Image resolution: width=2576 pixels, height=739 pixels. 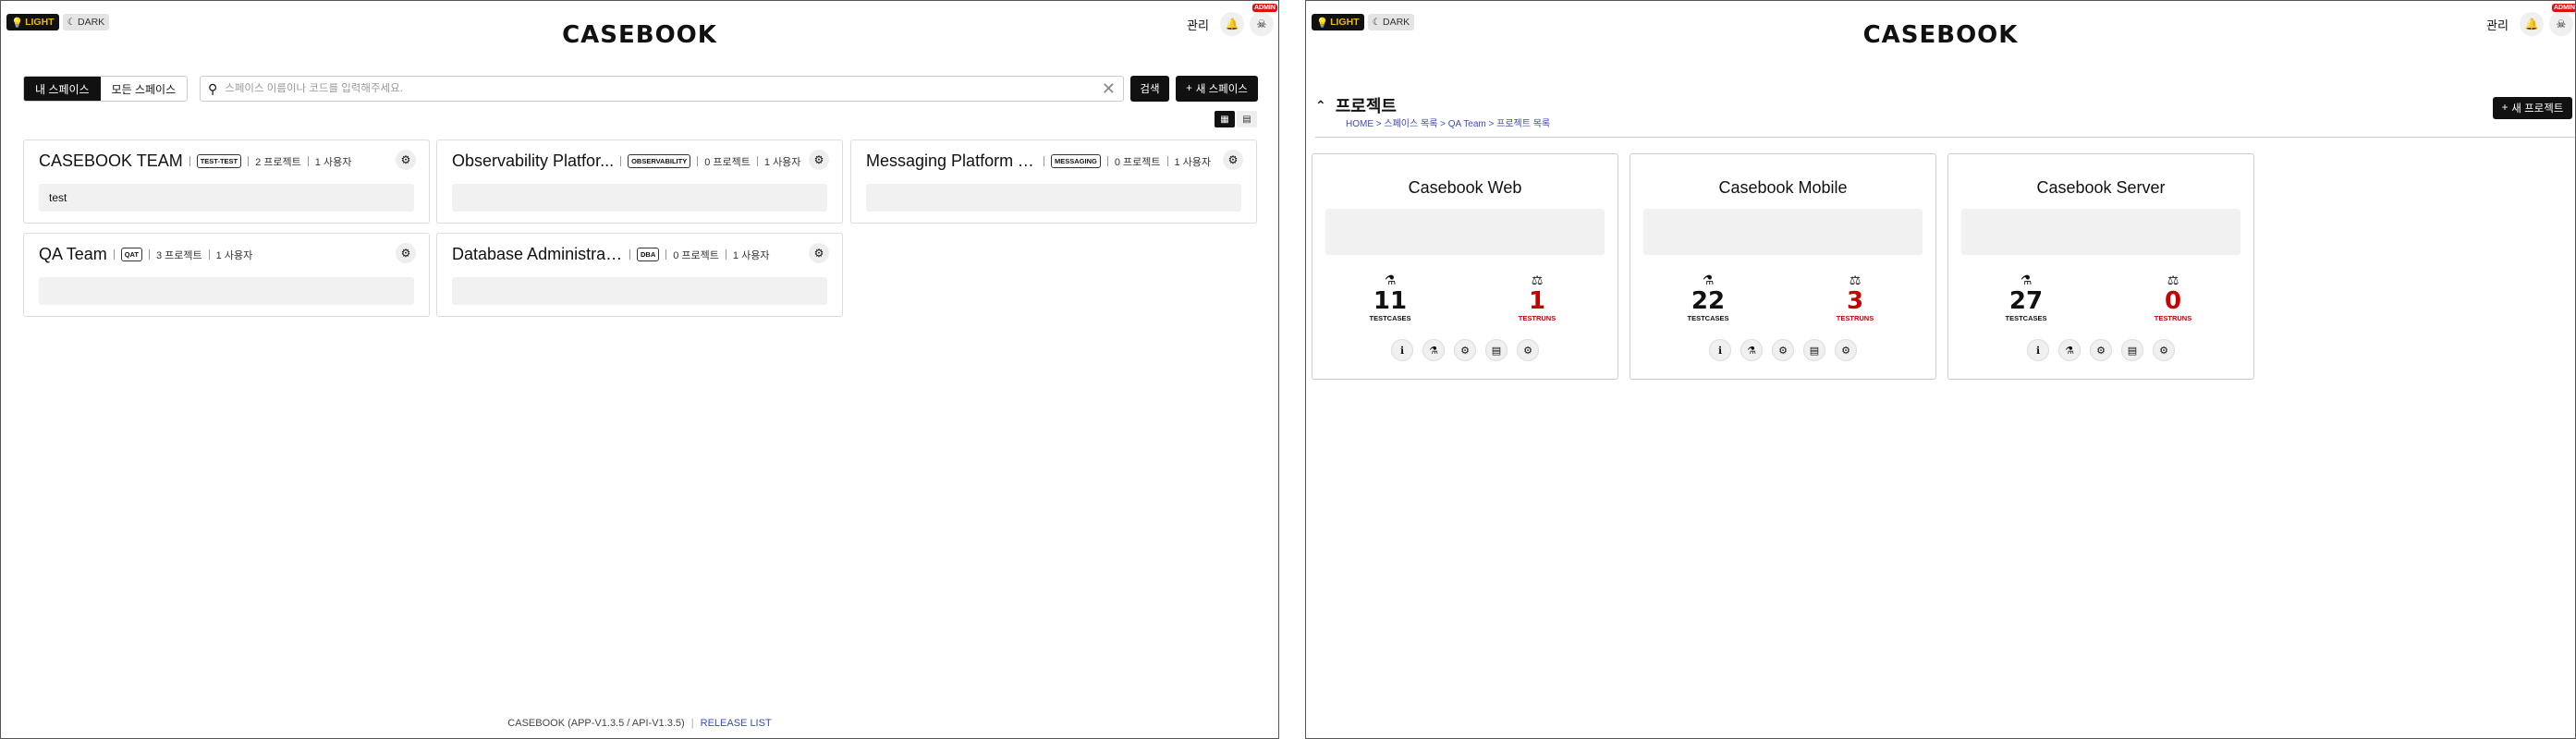 What do you see at coordinates (2100, 188) in the screenshot?
I see `project-name: Casebook Server` at bounding box center [2100, 188].